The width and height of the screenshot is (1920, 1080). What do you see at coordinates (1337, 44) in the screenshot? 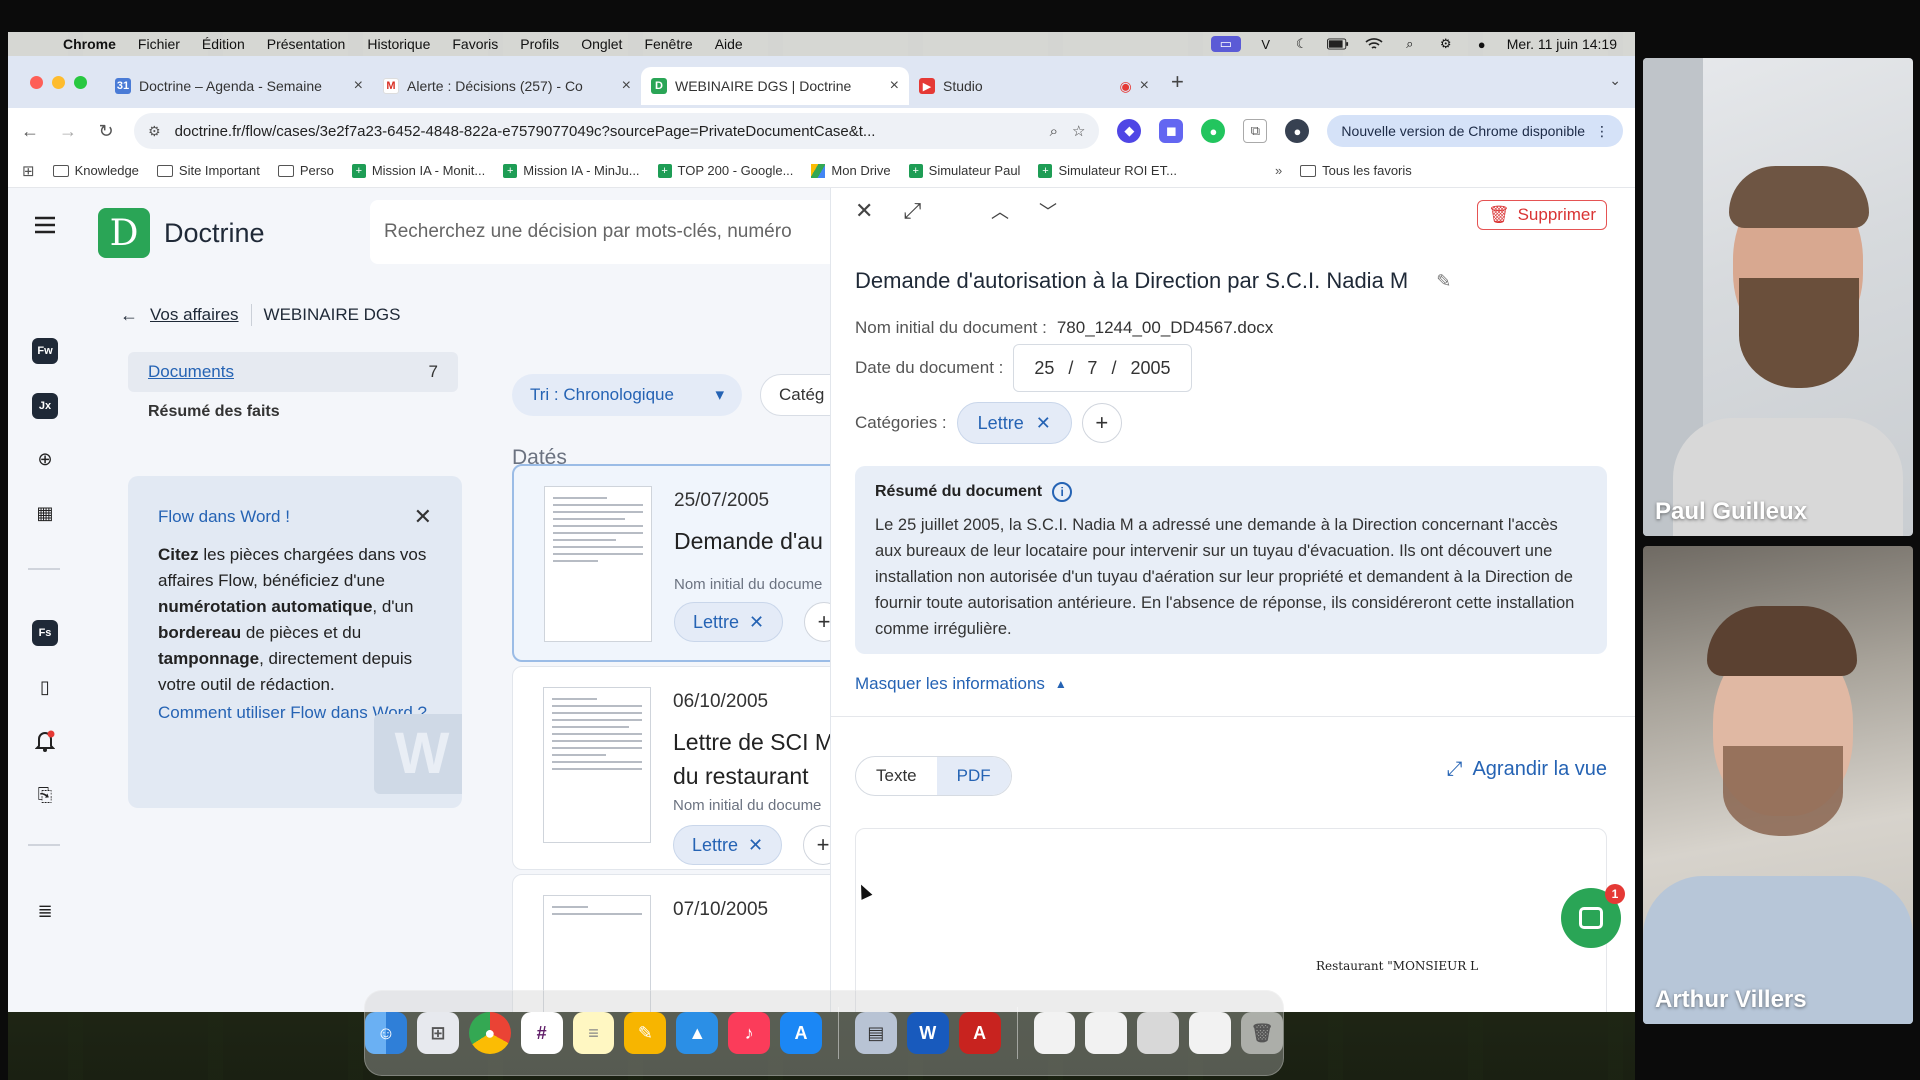
I see `battery-icon` at bounding box center [1337, 44].